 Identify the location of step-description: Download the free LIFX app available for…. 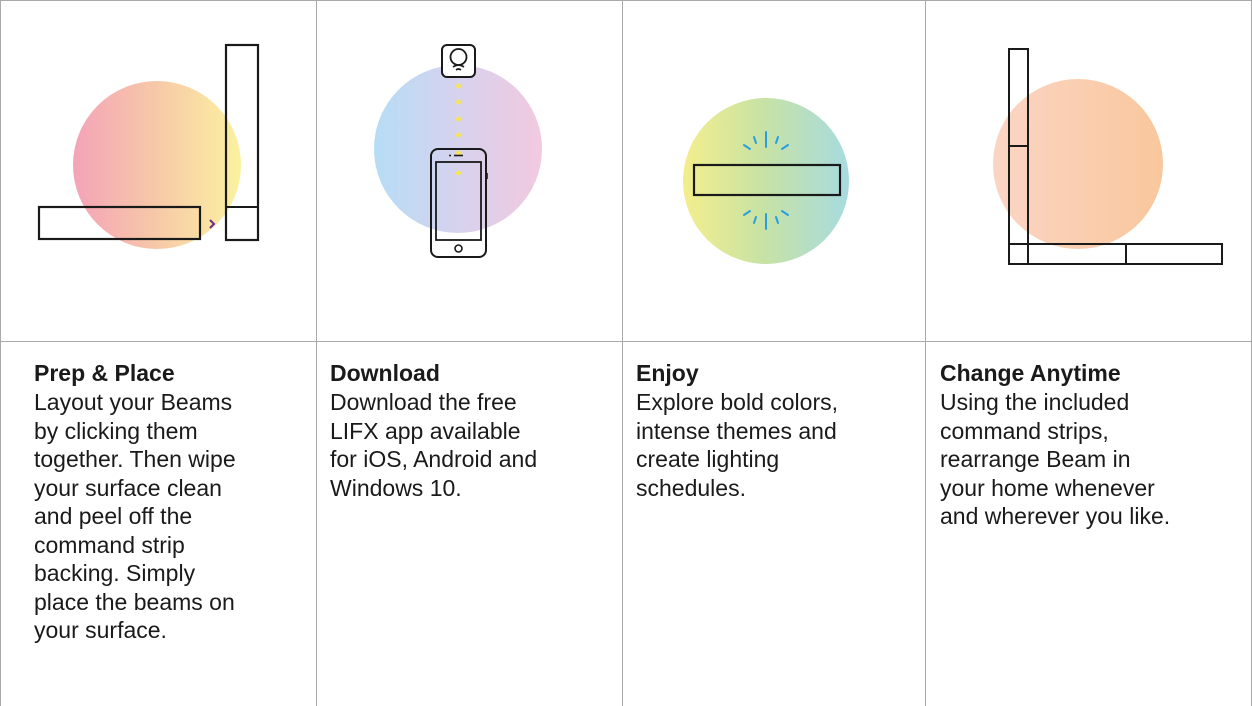
(433, 445).